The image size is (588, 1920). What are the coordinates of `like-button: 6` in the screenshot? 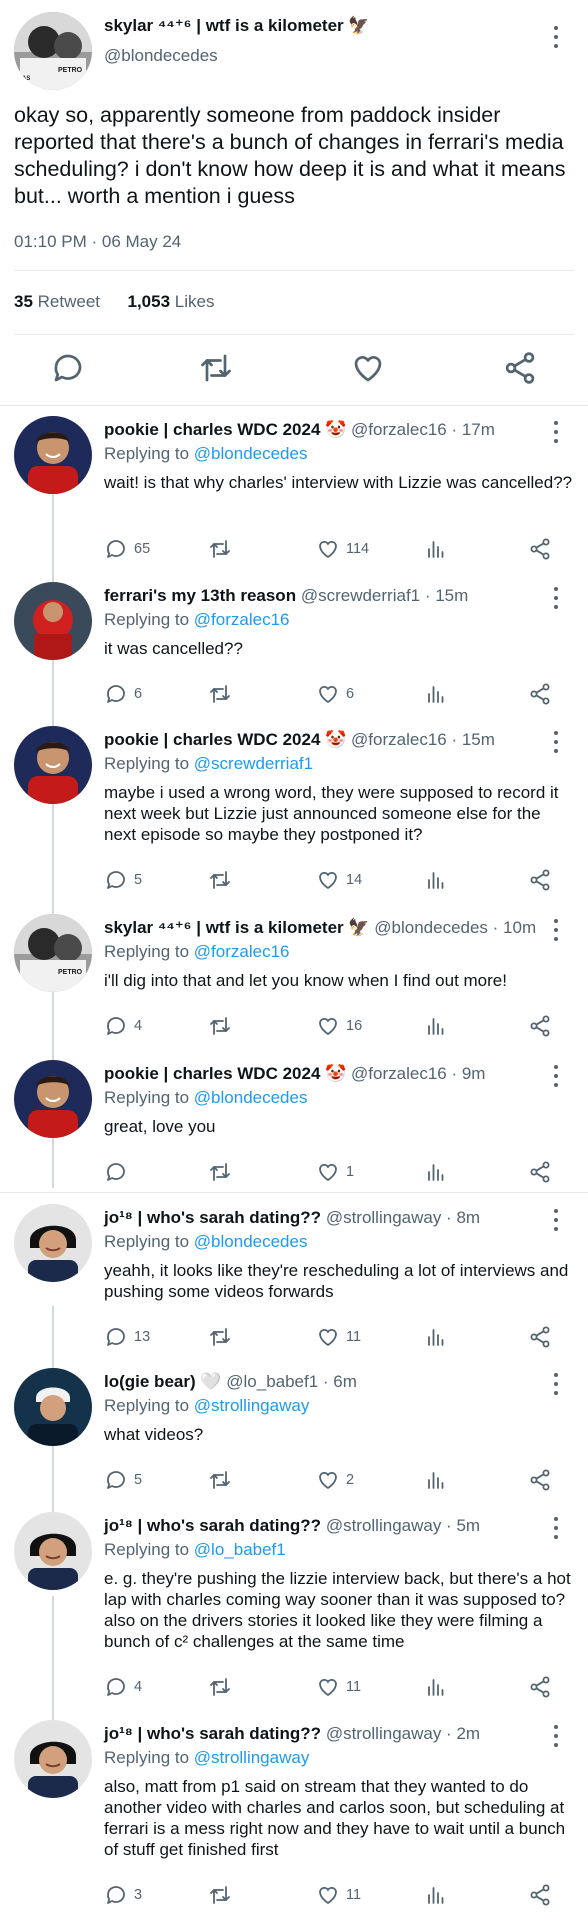 It's located at (335, 694).